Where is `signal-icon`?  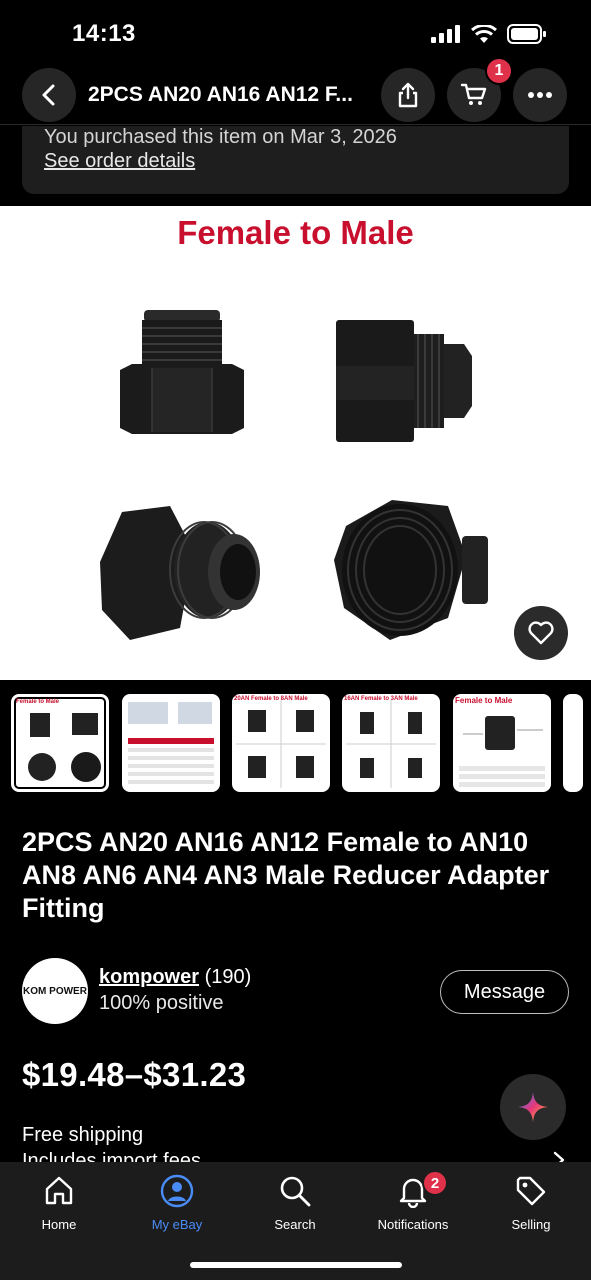
signal-icon is located at coordinates (445, 34).